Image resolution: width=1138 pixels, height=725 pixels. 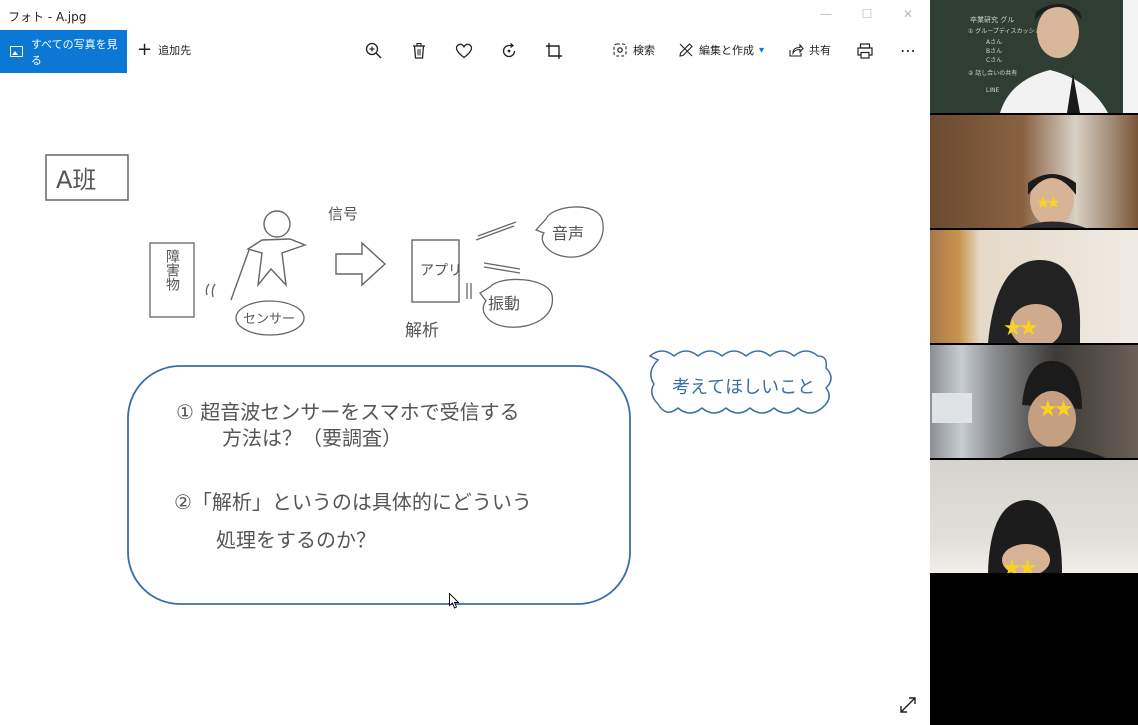 I want to click on question-1-line-1: ① 超音波センサーをスマホで受信する, so click(x=348, y=412).